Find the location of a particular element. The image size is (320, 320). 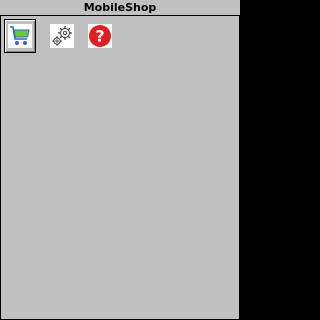

shopping-cart-icon is located at coordinates (20, 36).